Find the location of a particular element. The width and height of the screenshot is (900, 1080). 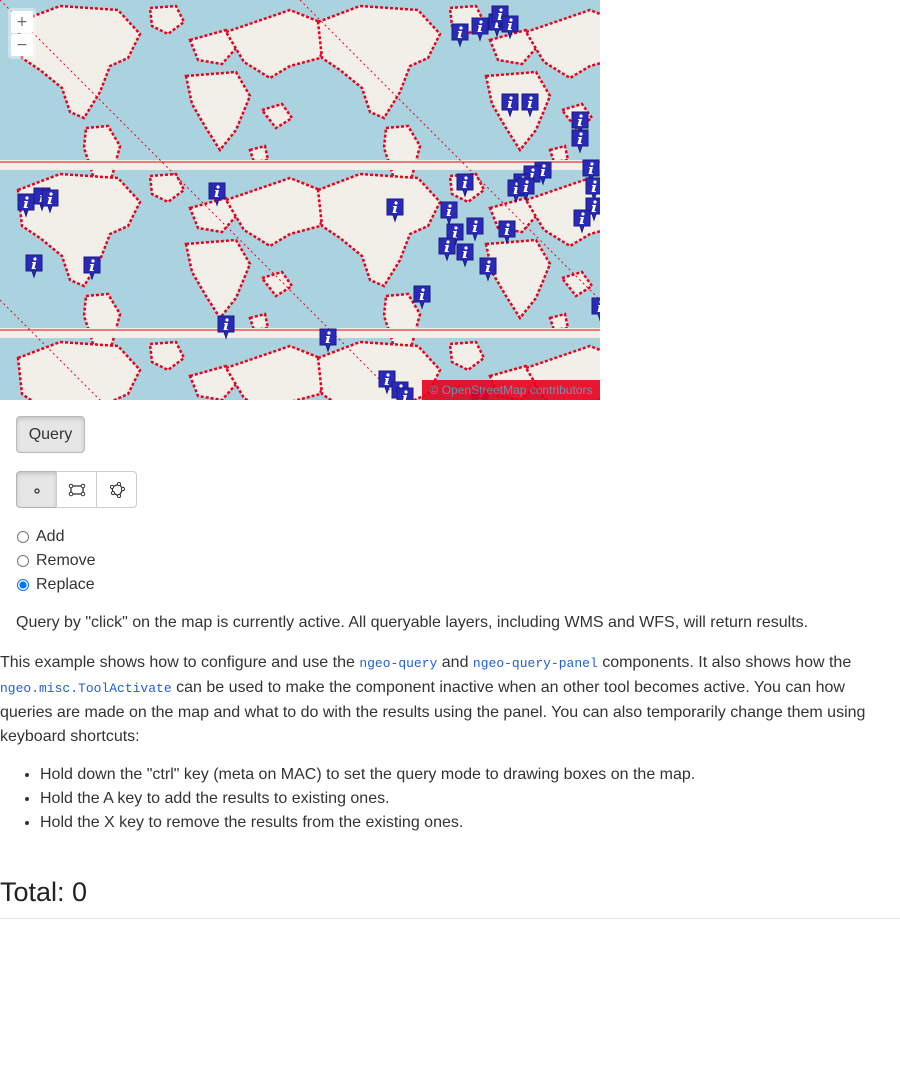

polygon-icon is located at coordinates (117, 489).